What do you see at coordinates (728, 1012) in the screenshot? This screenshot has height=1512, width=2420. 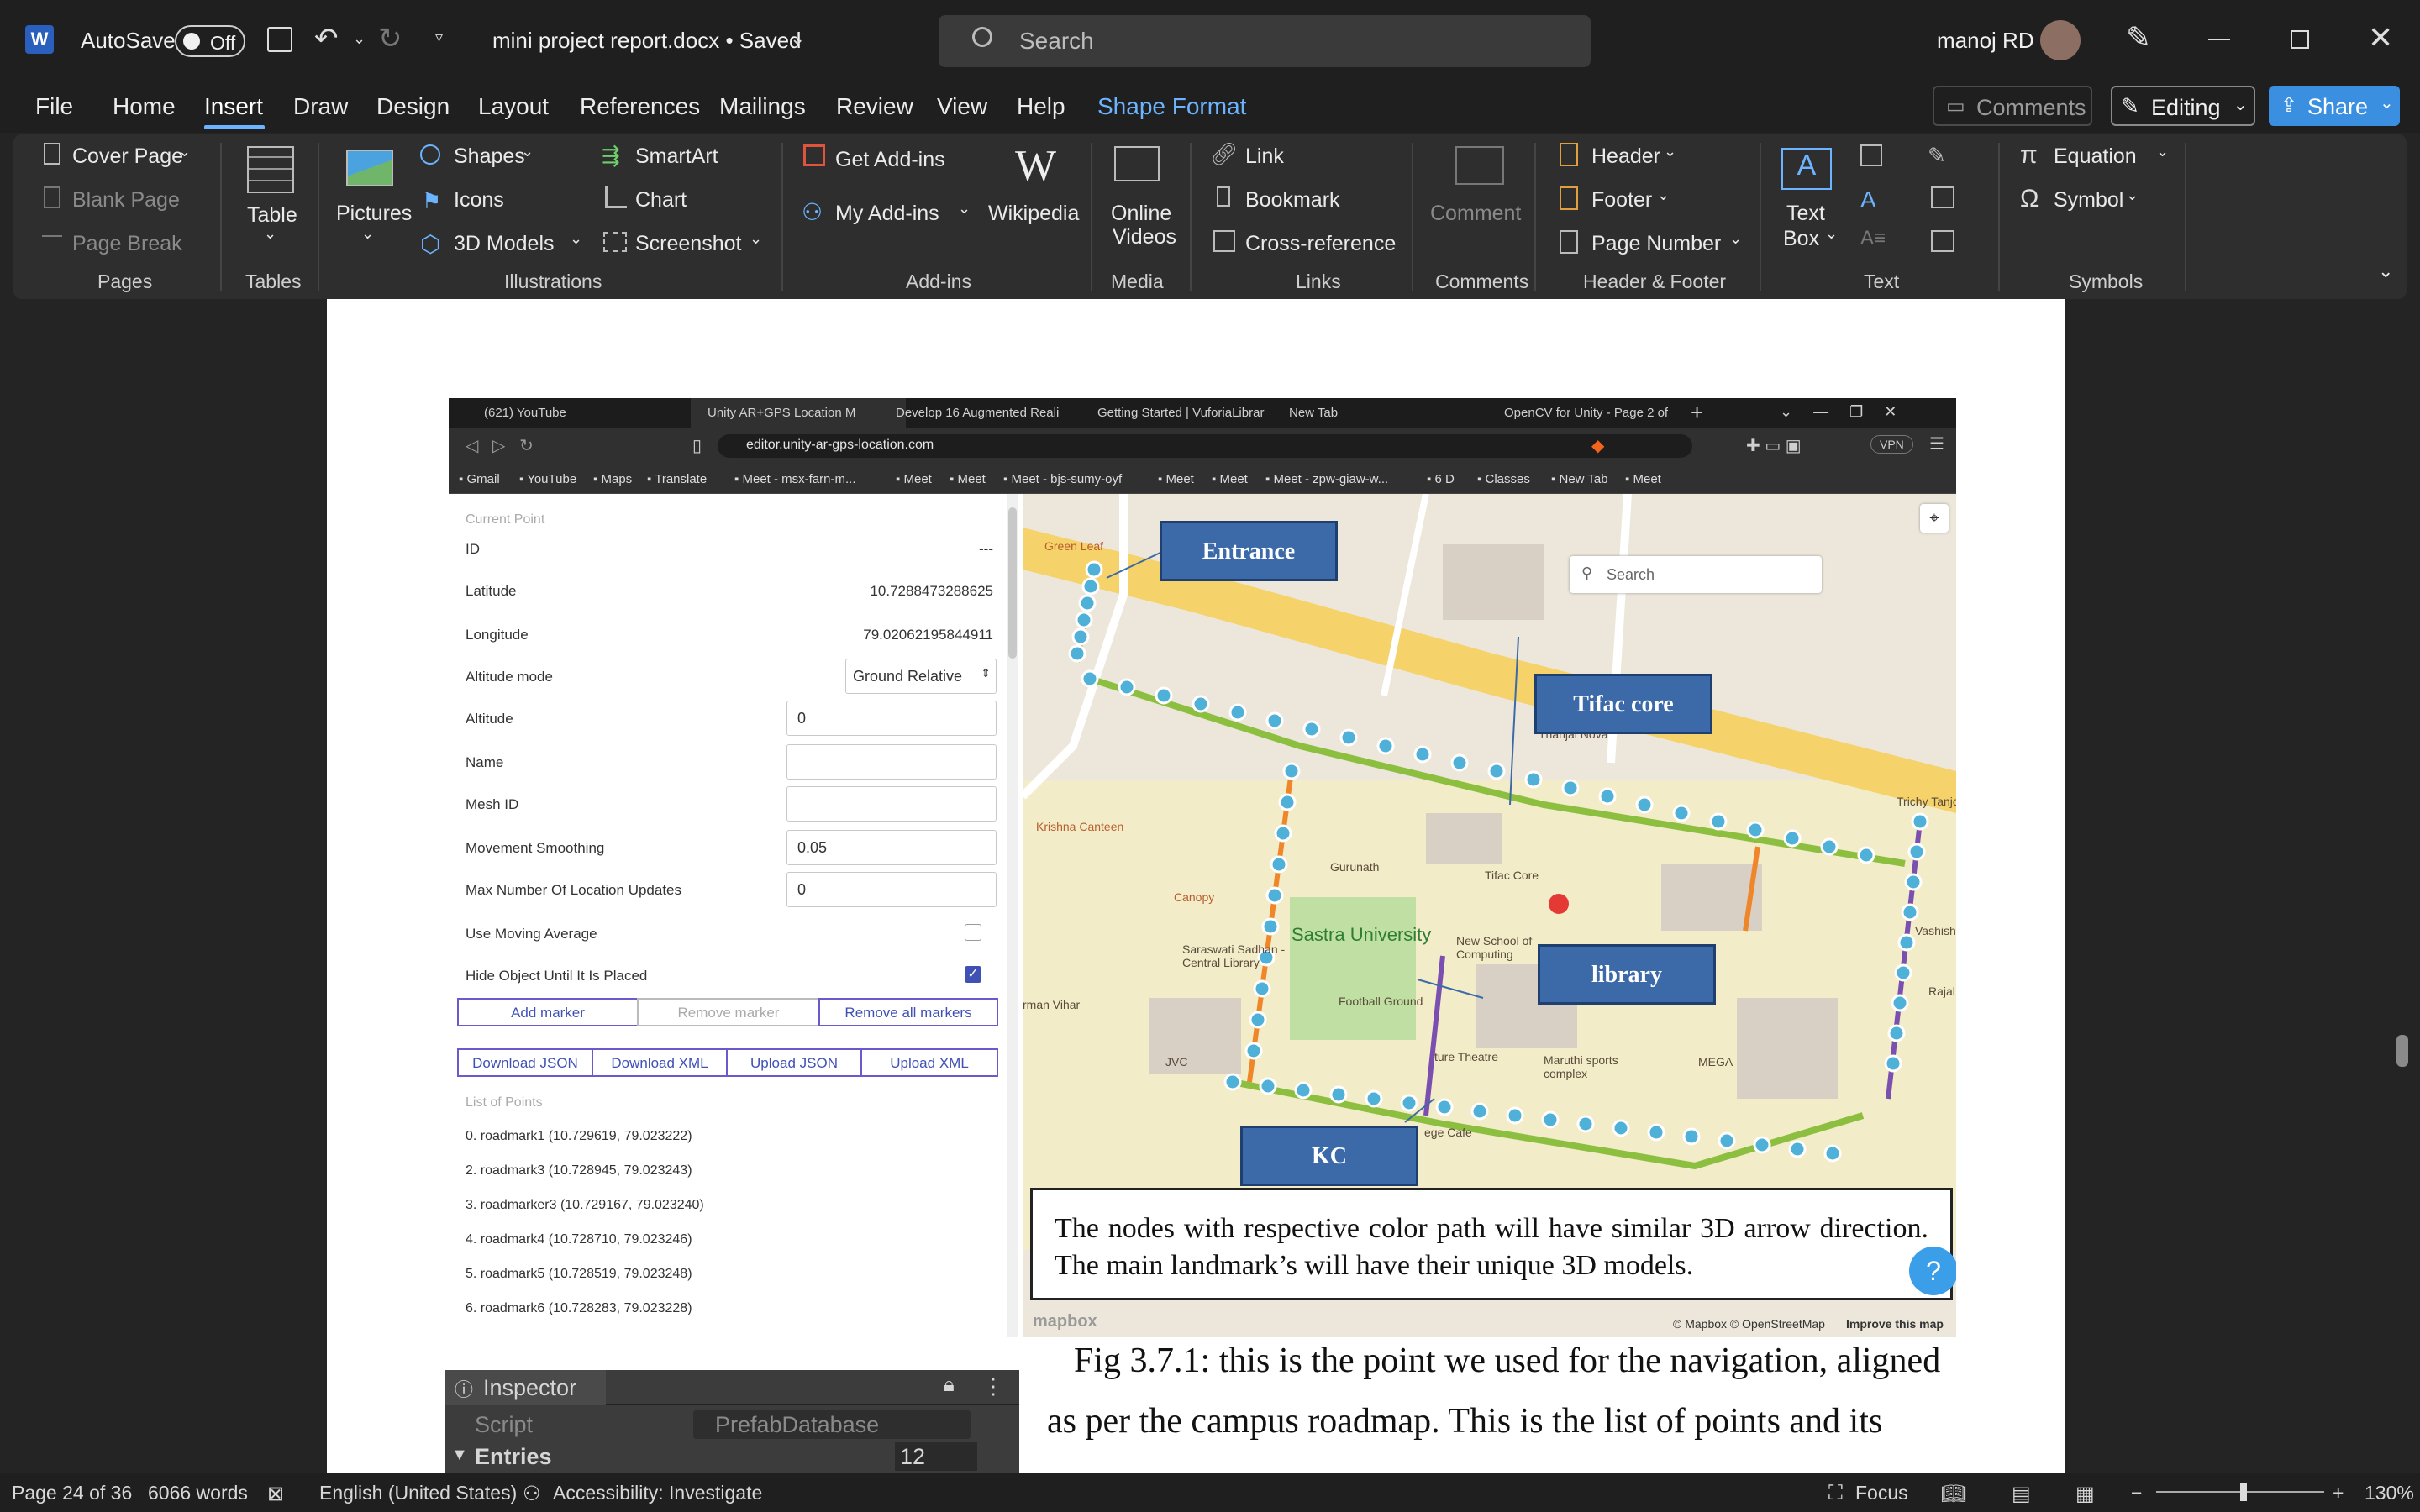 I see `remove-marker-button: Remove marker` at bounding box center [728, 1012].